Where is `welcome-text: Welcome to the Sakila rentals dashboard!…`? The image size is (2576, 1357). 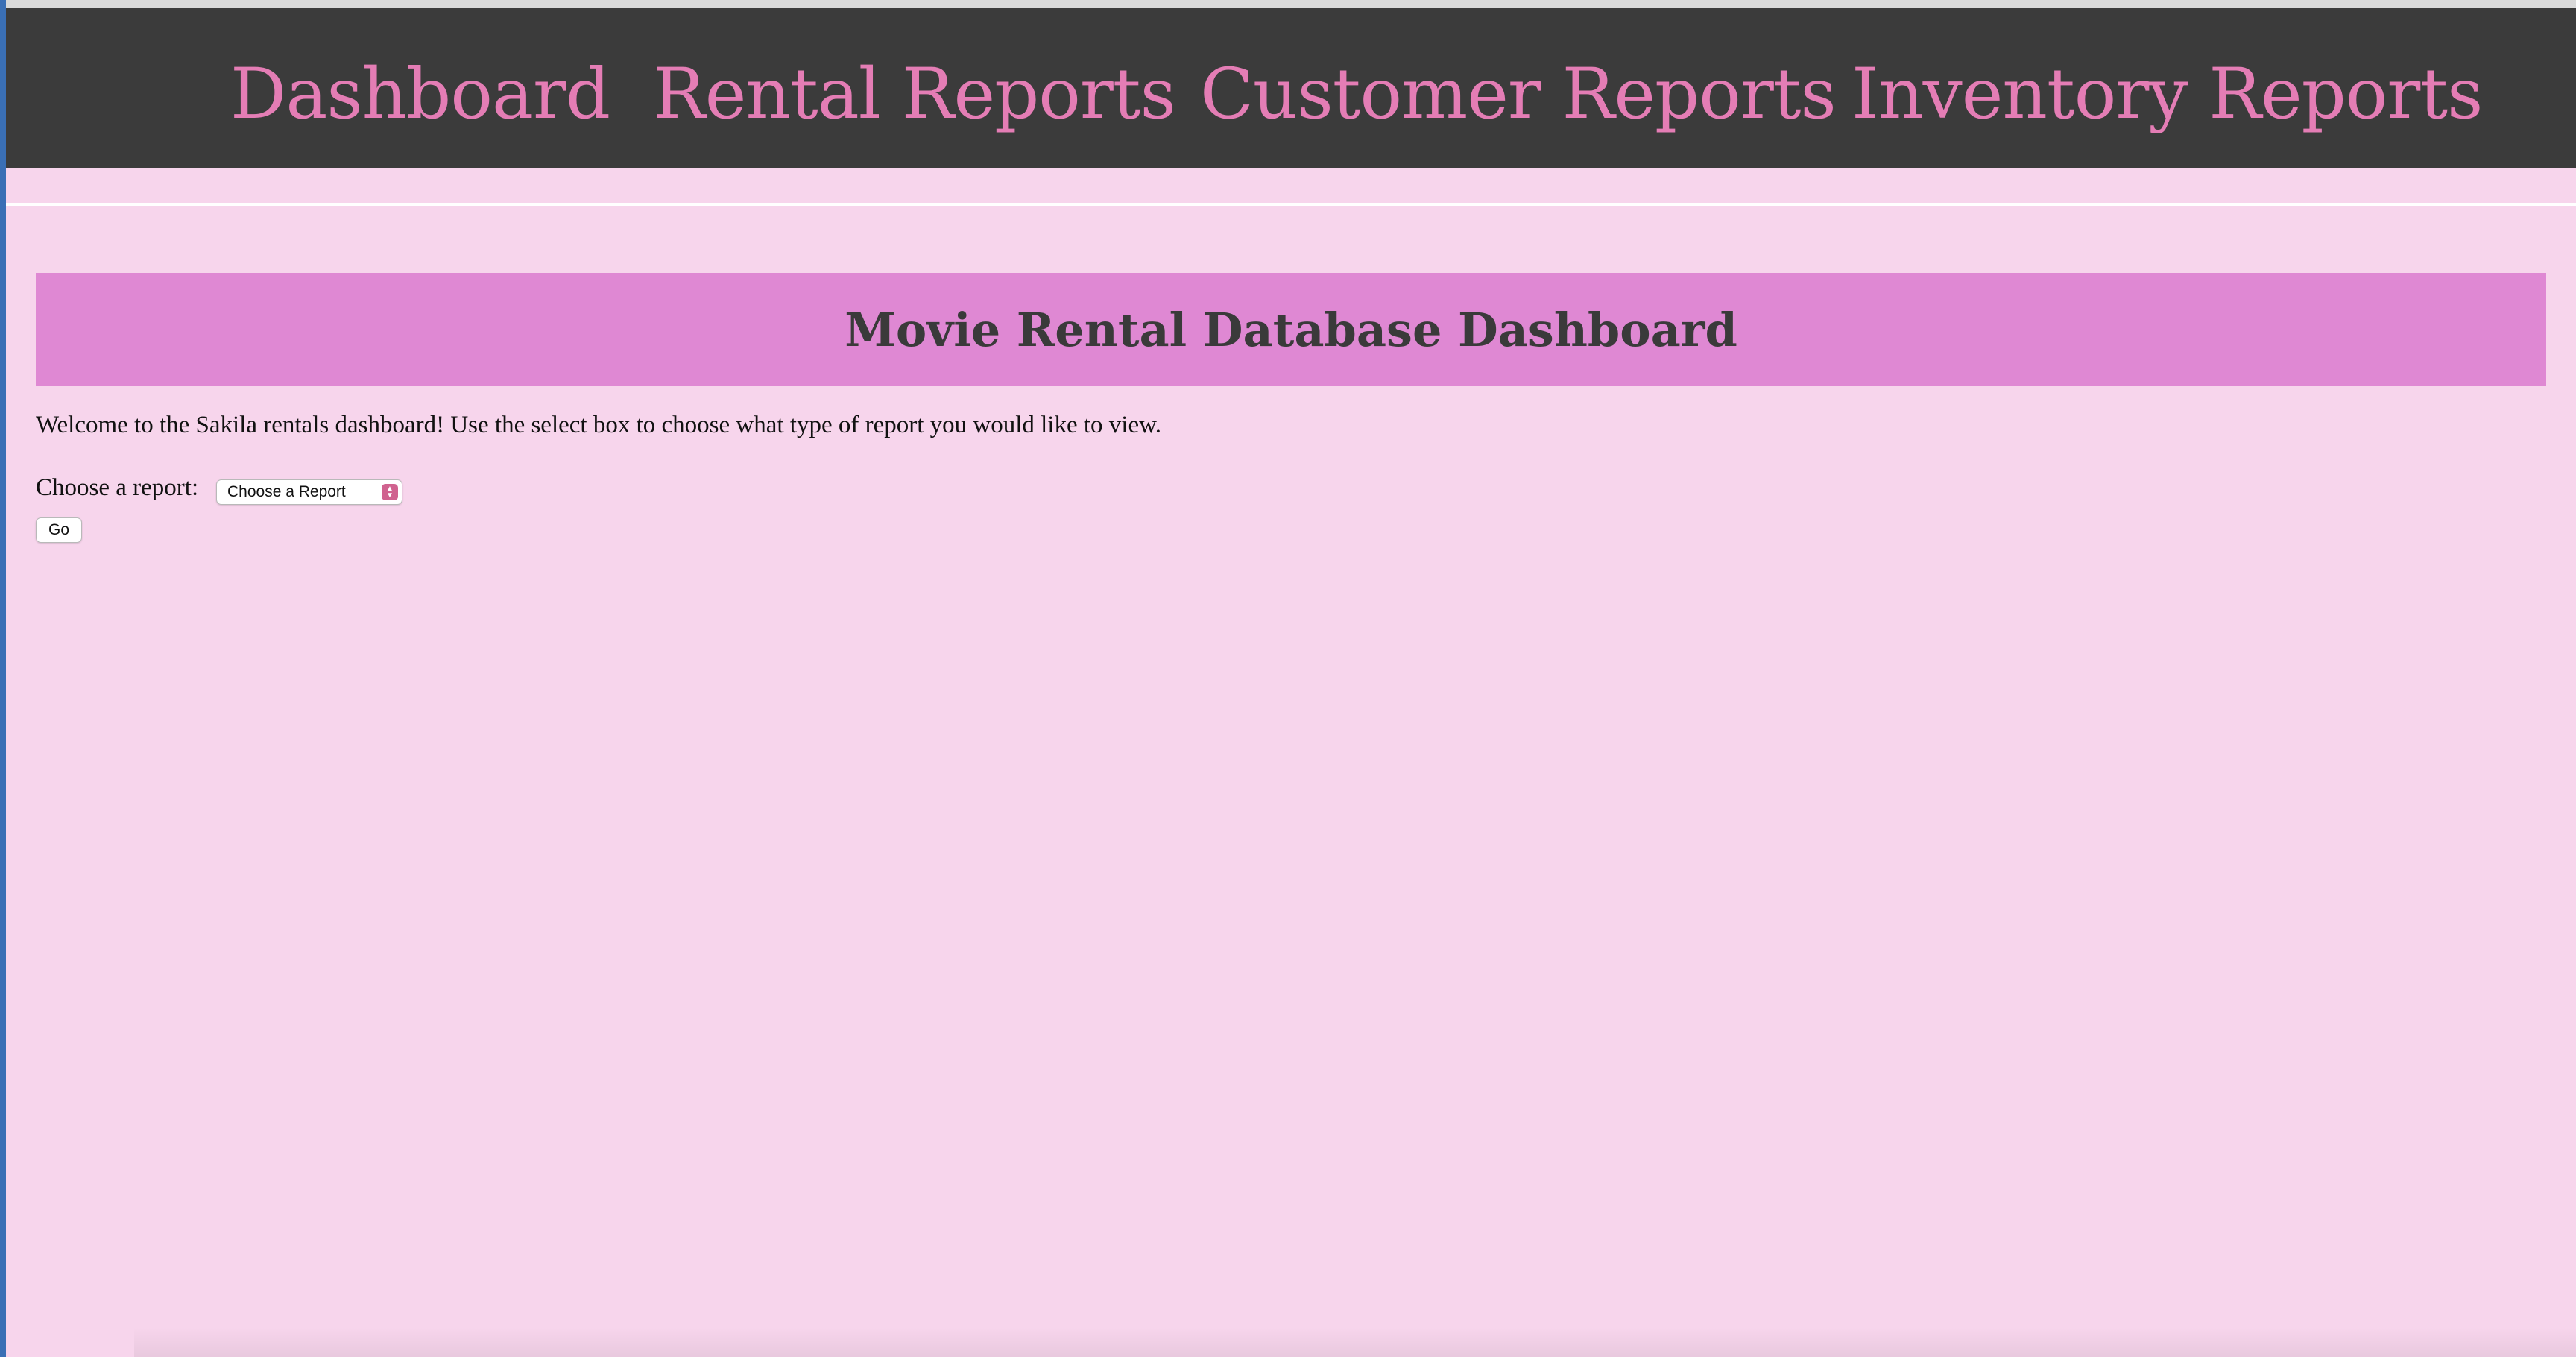 welcome-text: Welcome to the Sakila rentals dashboard!… is located at coordinates (599, 425).